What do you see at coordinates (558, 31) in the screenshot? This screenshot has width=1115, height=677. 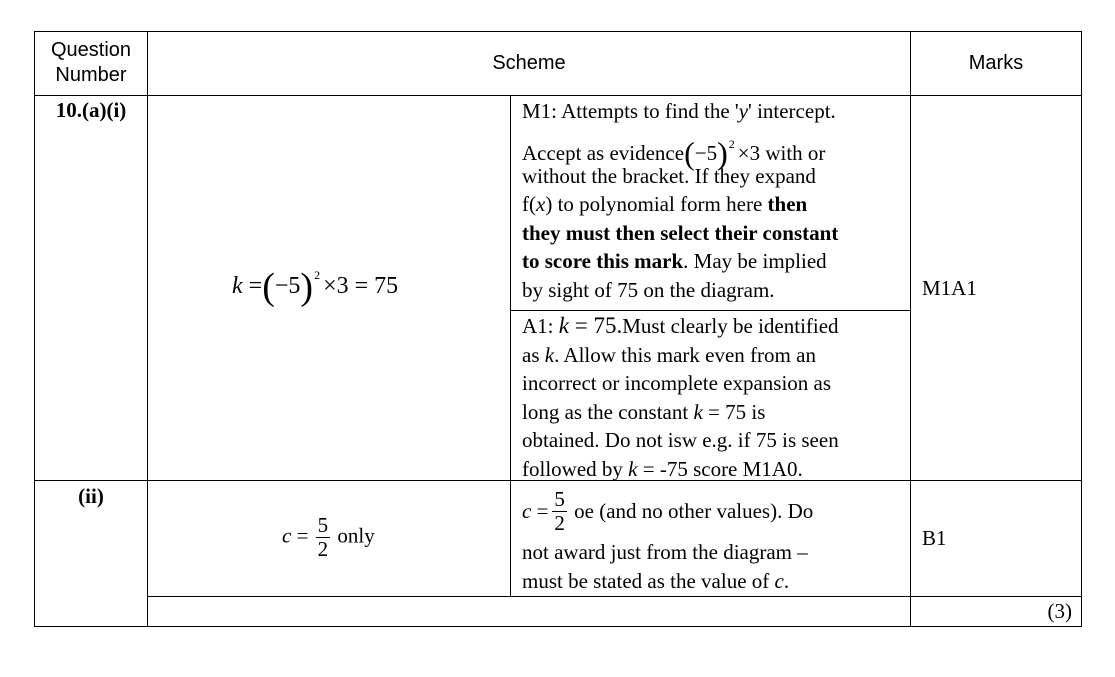 I see `table-top-border` at bounding box center [558, 31].